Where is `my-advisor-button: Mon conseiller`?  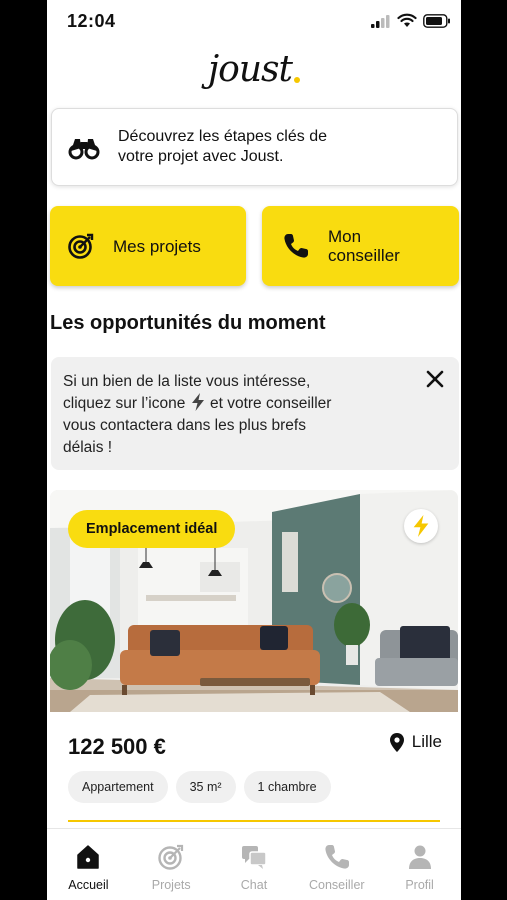 my-advisor-button: Mon conseiller is located at coordinates (360, 246).